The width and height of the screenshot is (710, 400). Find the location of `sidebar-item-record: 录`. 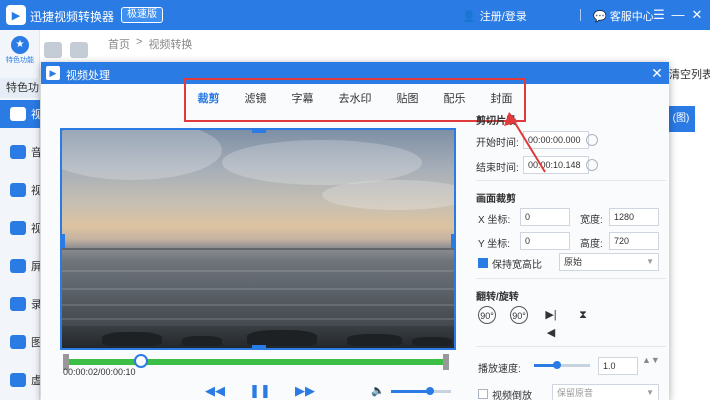

sidebar-item-record: 录 is located at coordinates (20, 304).